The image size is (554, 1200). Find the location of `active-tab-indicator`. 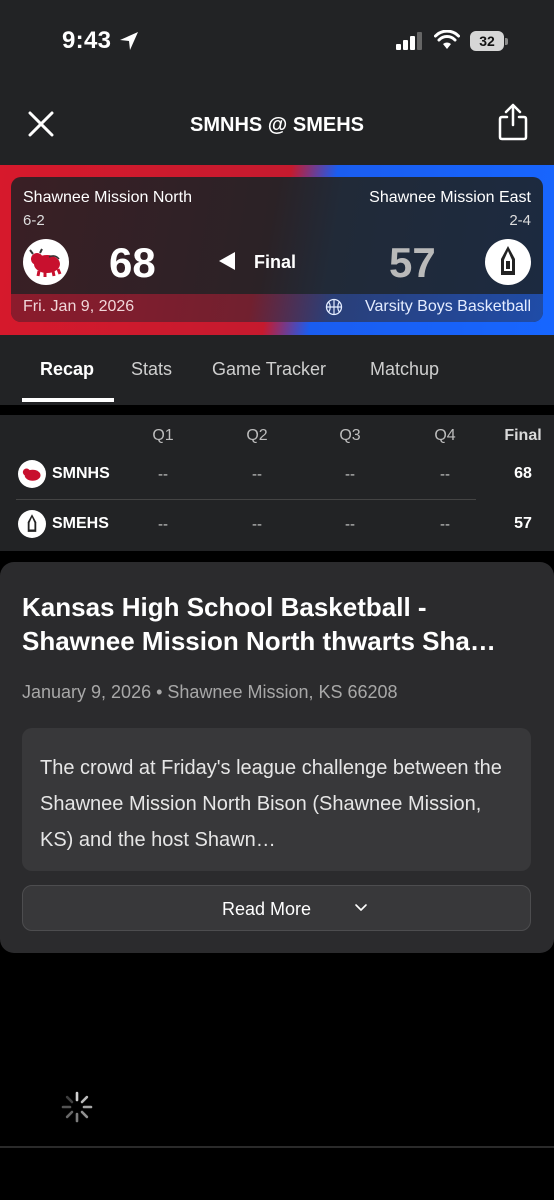

active-tab-indicator is located at coordinates (68, 400).